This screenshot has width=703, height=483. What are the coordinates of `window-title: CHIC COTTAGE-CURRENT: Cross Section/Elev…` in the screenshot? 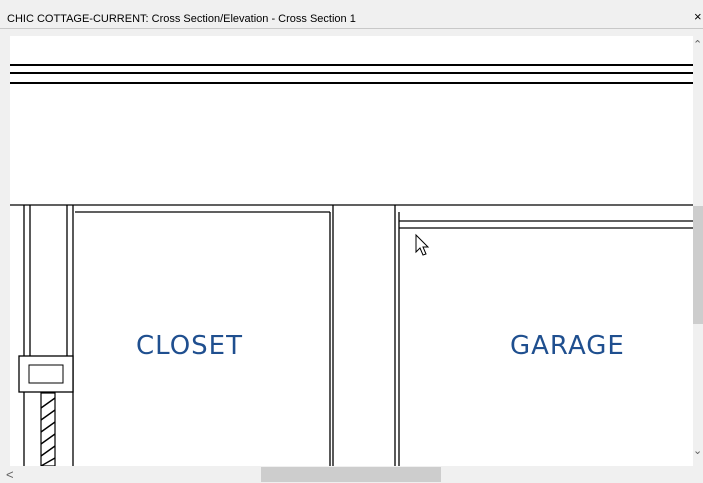 It's located at (181, 19).